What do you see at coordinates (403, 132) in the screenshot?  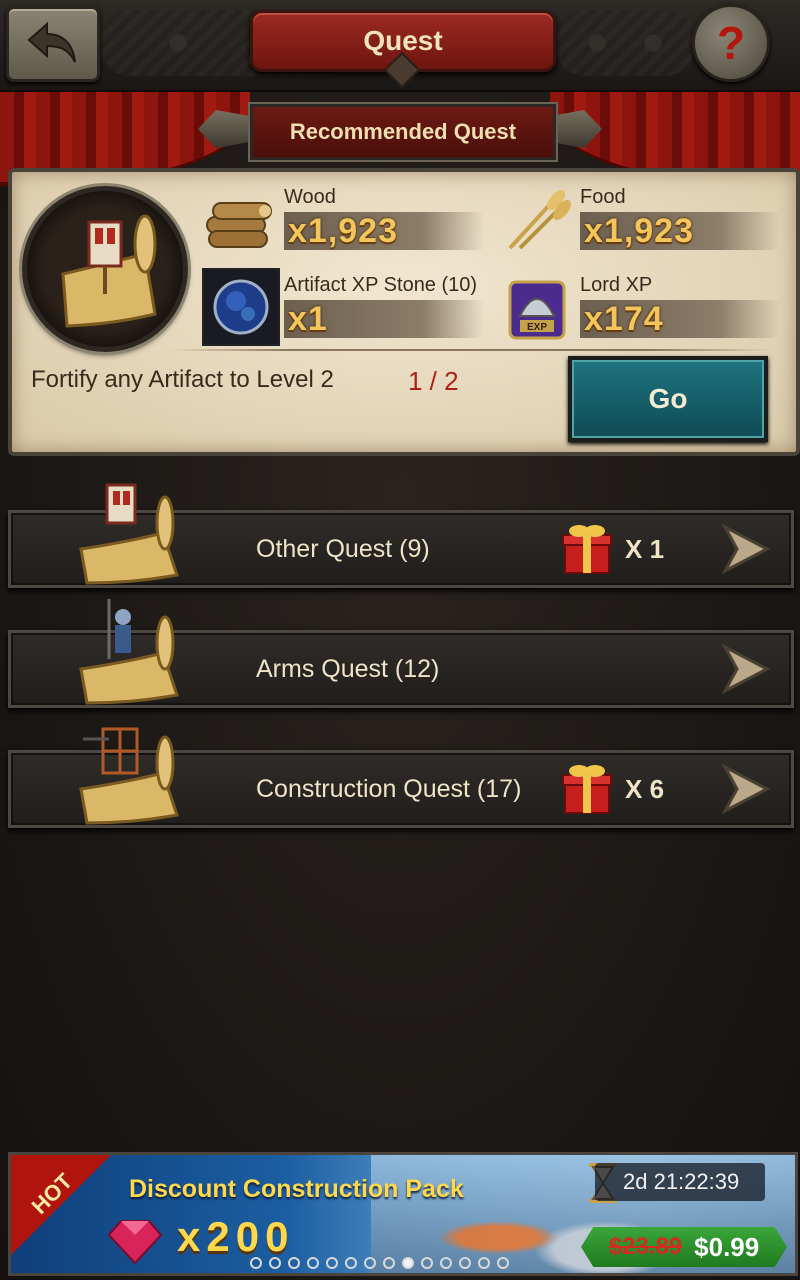 I see `recommended-quest-title: Recommended Quest` at bounding box center [403, 132].